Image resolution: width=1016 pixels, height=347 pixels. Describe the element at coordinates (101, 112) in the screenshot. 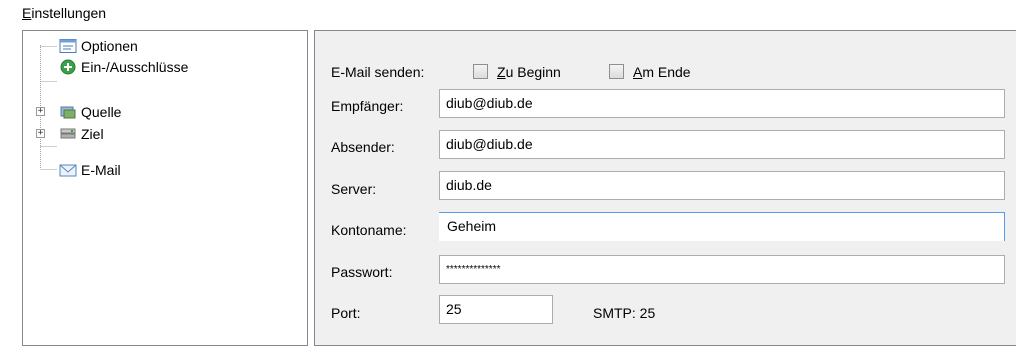

I see `tree-item-label: Quelle` at that location.